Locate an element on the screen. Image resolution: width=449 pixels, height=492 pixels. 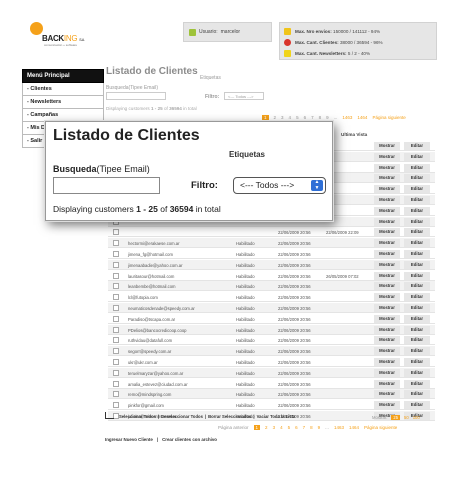
filter-select-bg: <--- Todos ---> is located at coordinates (244, 96).